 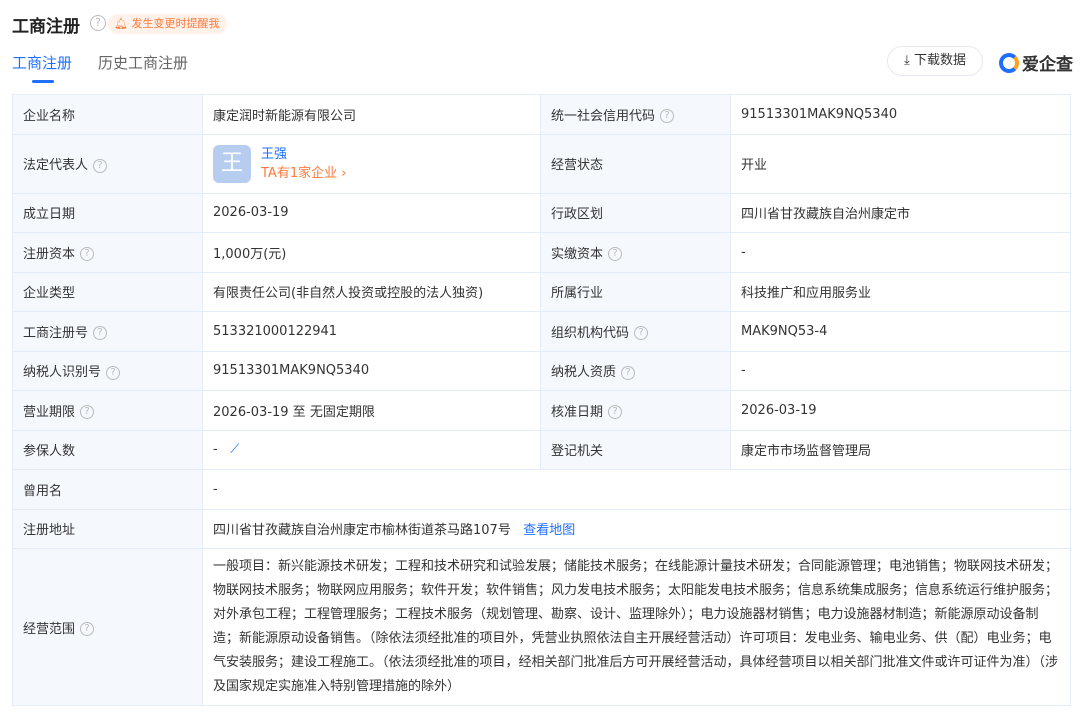 What do you see at coordinates (371, 252) in the screenshot?
I see `capital-value: 1,000万(元)` at bounding box center [371, 252].